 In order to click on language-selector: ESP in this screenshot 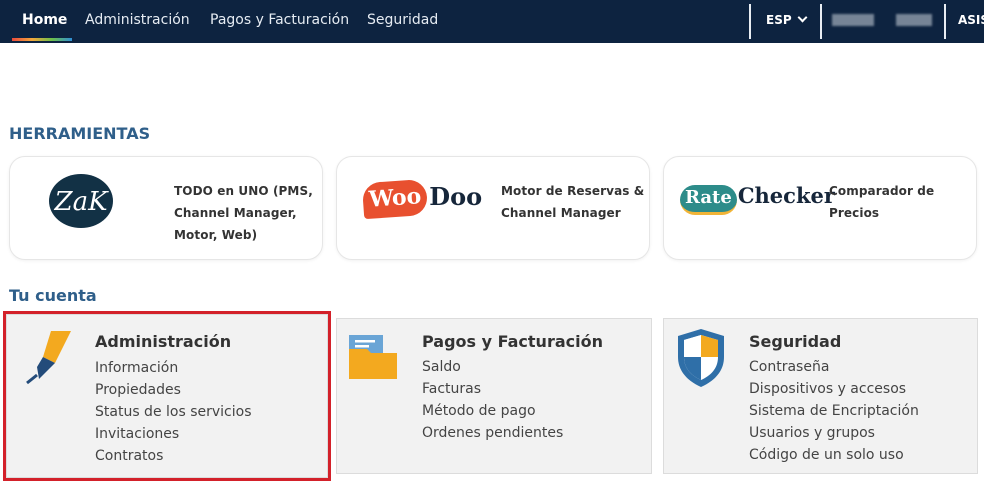, I will do `click(787, 21)`.